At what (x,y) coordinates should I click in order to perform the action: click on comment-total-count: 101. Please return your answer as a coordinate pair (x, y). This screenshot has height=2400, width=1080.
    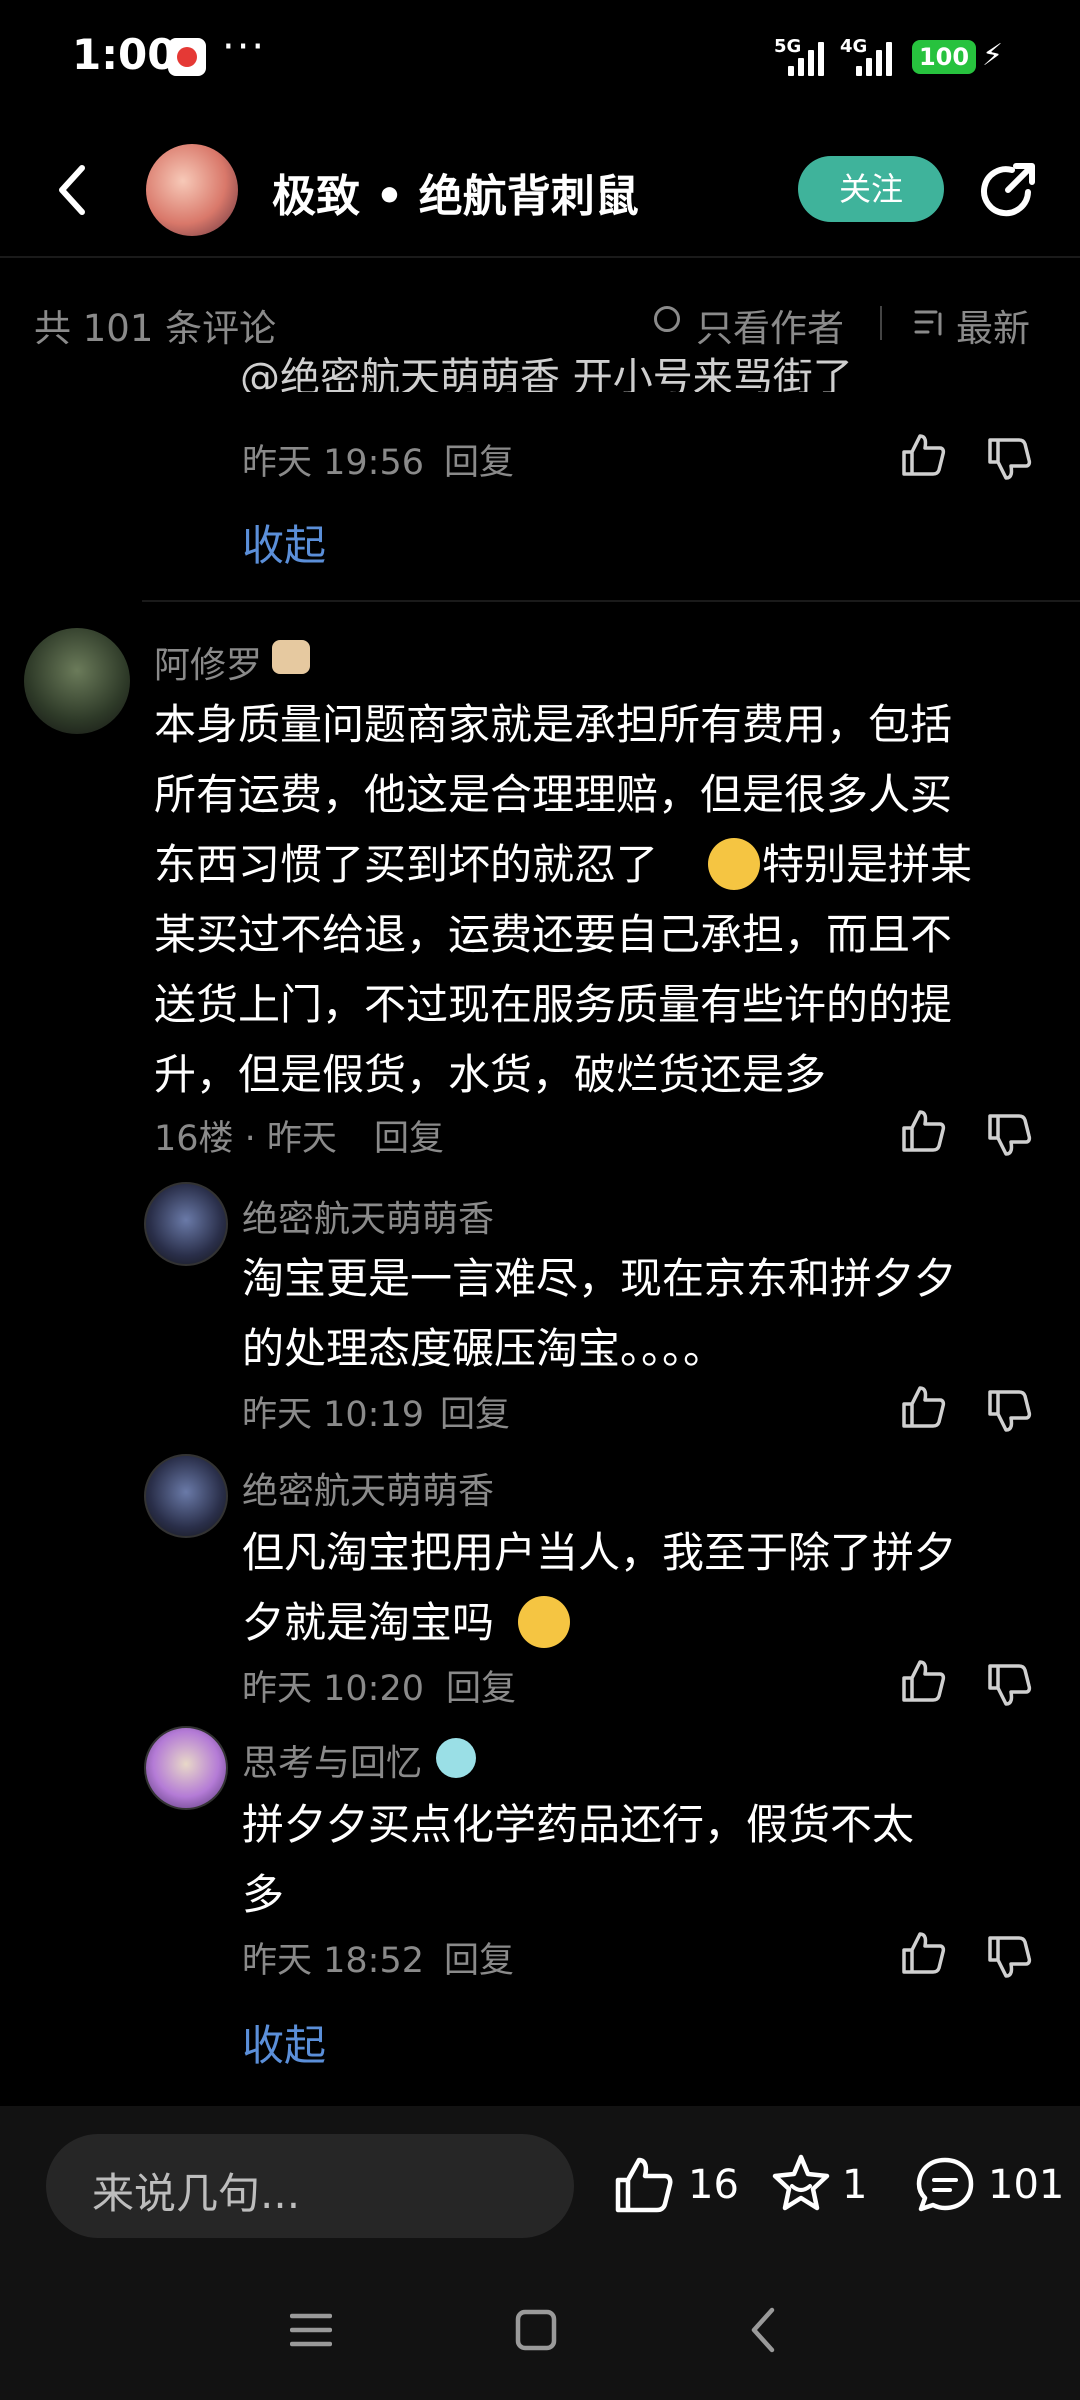
    Looking at the image, I should click on (1026, 2185).